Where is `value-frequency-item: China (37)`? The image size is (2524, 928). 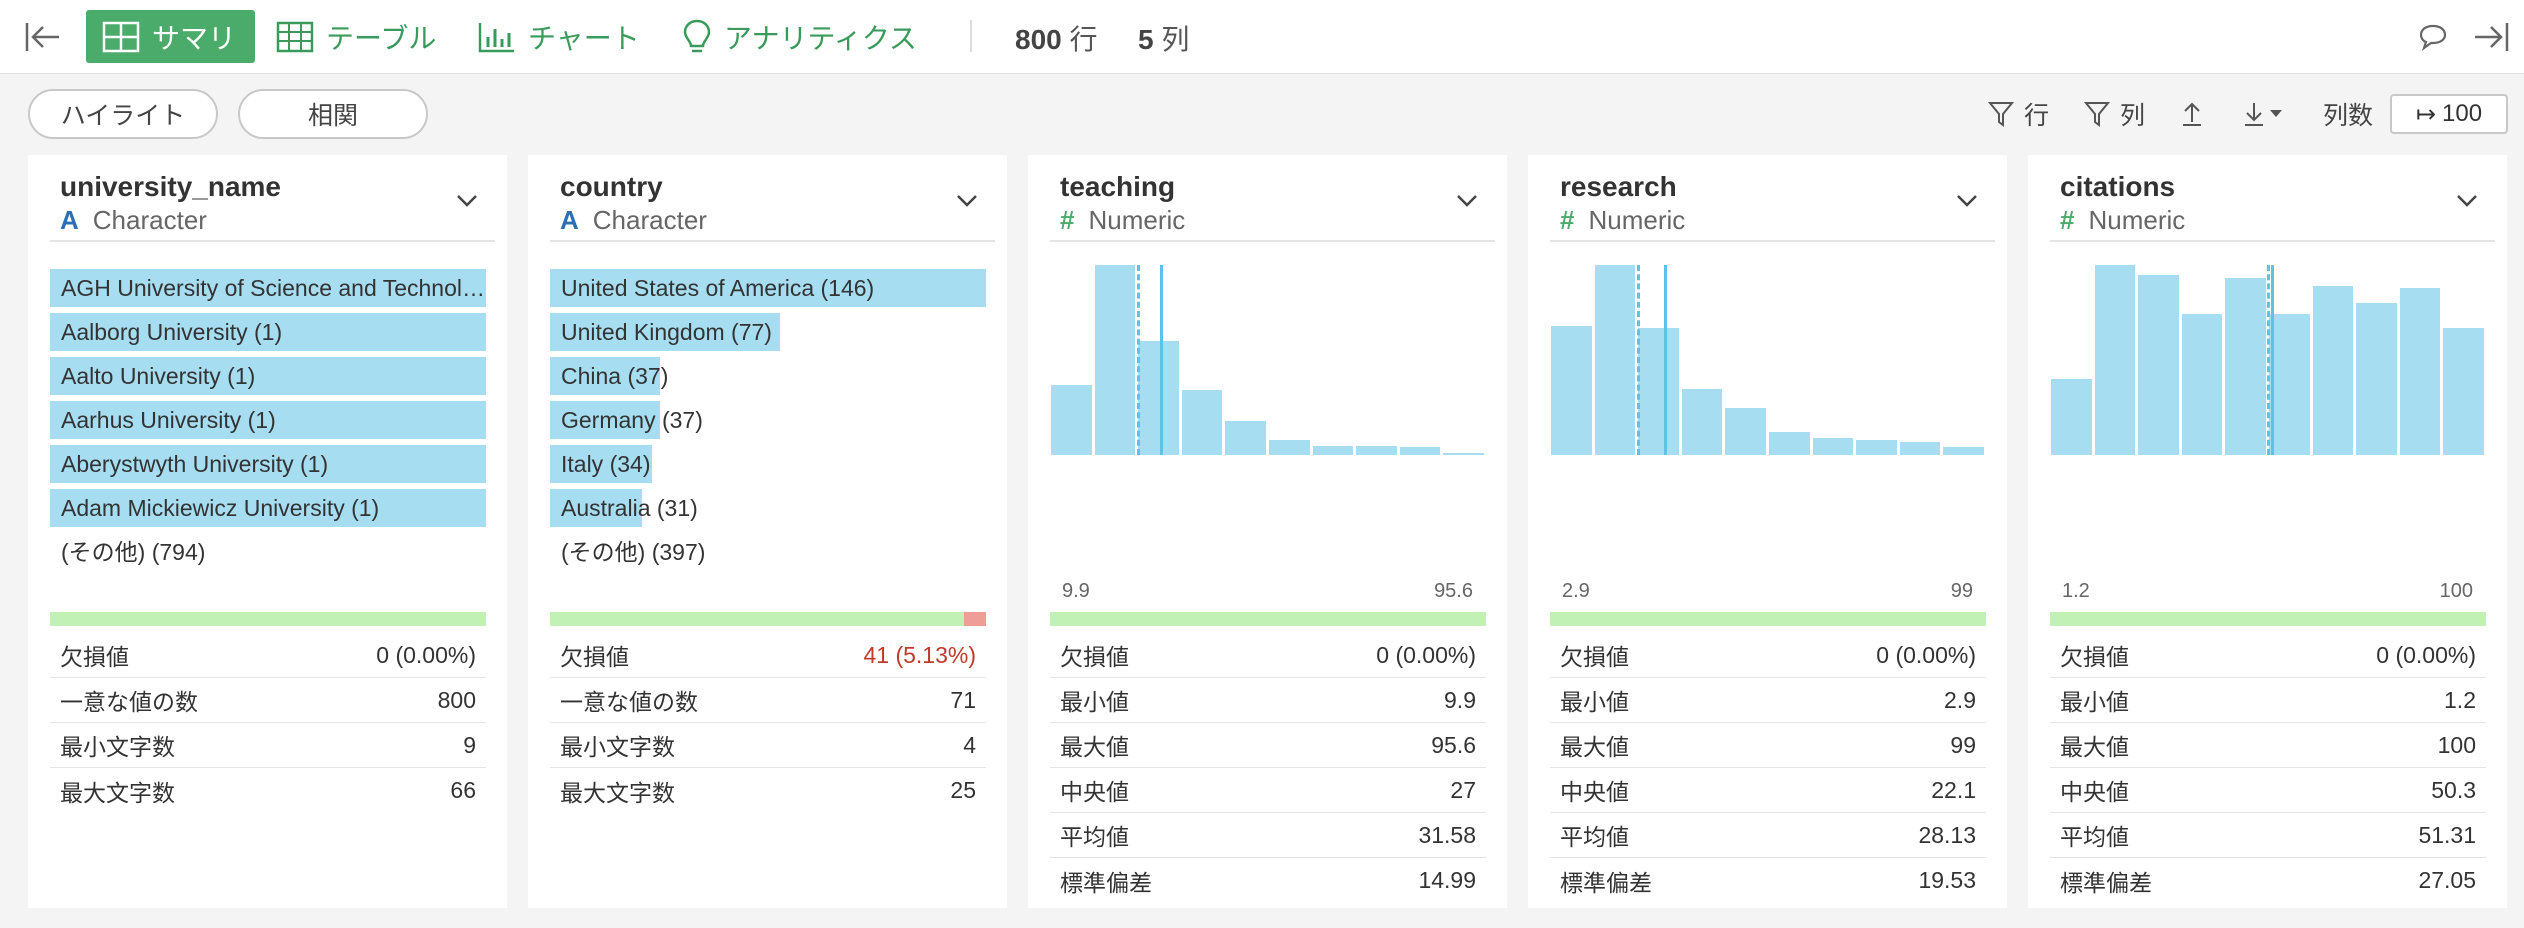 value-frequency-item: China (37) is located at coordinates (768, 376).